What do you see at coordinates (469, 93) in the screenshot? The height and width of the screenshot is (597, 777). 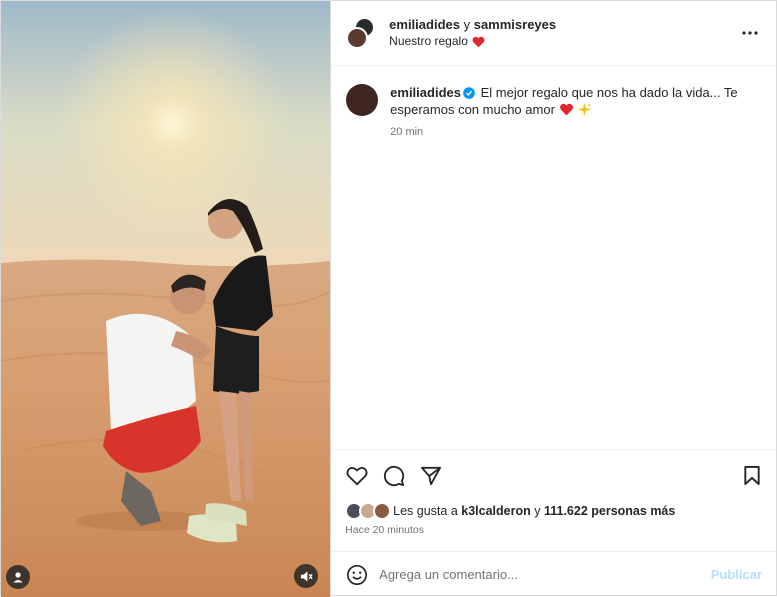 I see `verified-icon` at bounding box center [469, 93].